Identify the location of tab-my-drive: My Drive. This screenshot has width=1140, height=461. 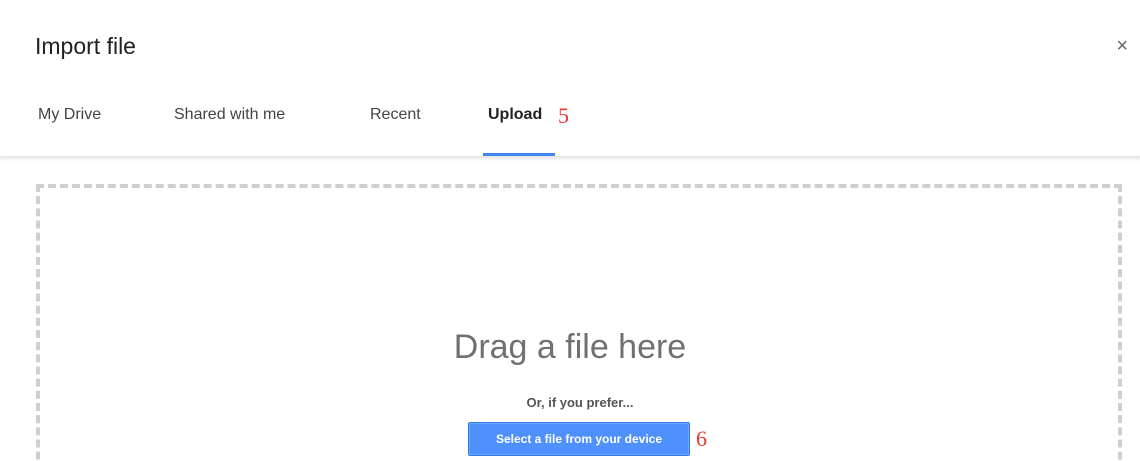
(69, 115).